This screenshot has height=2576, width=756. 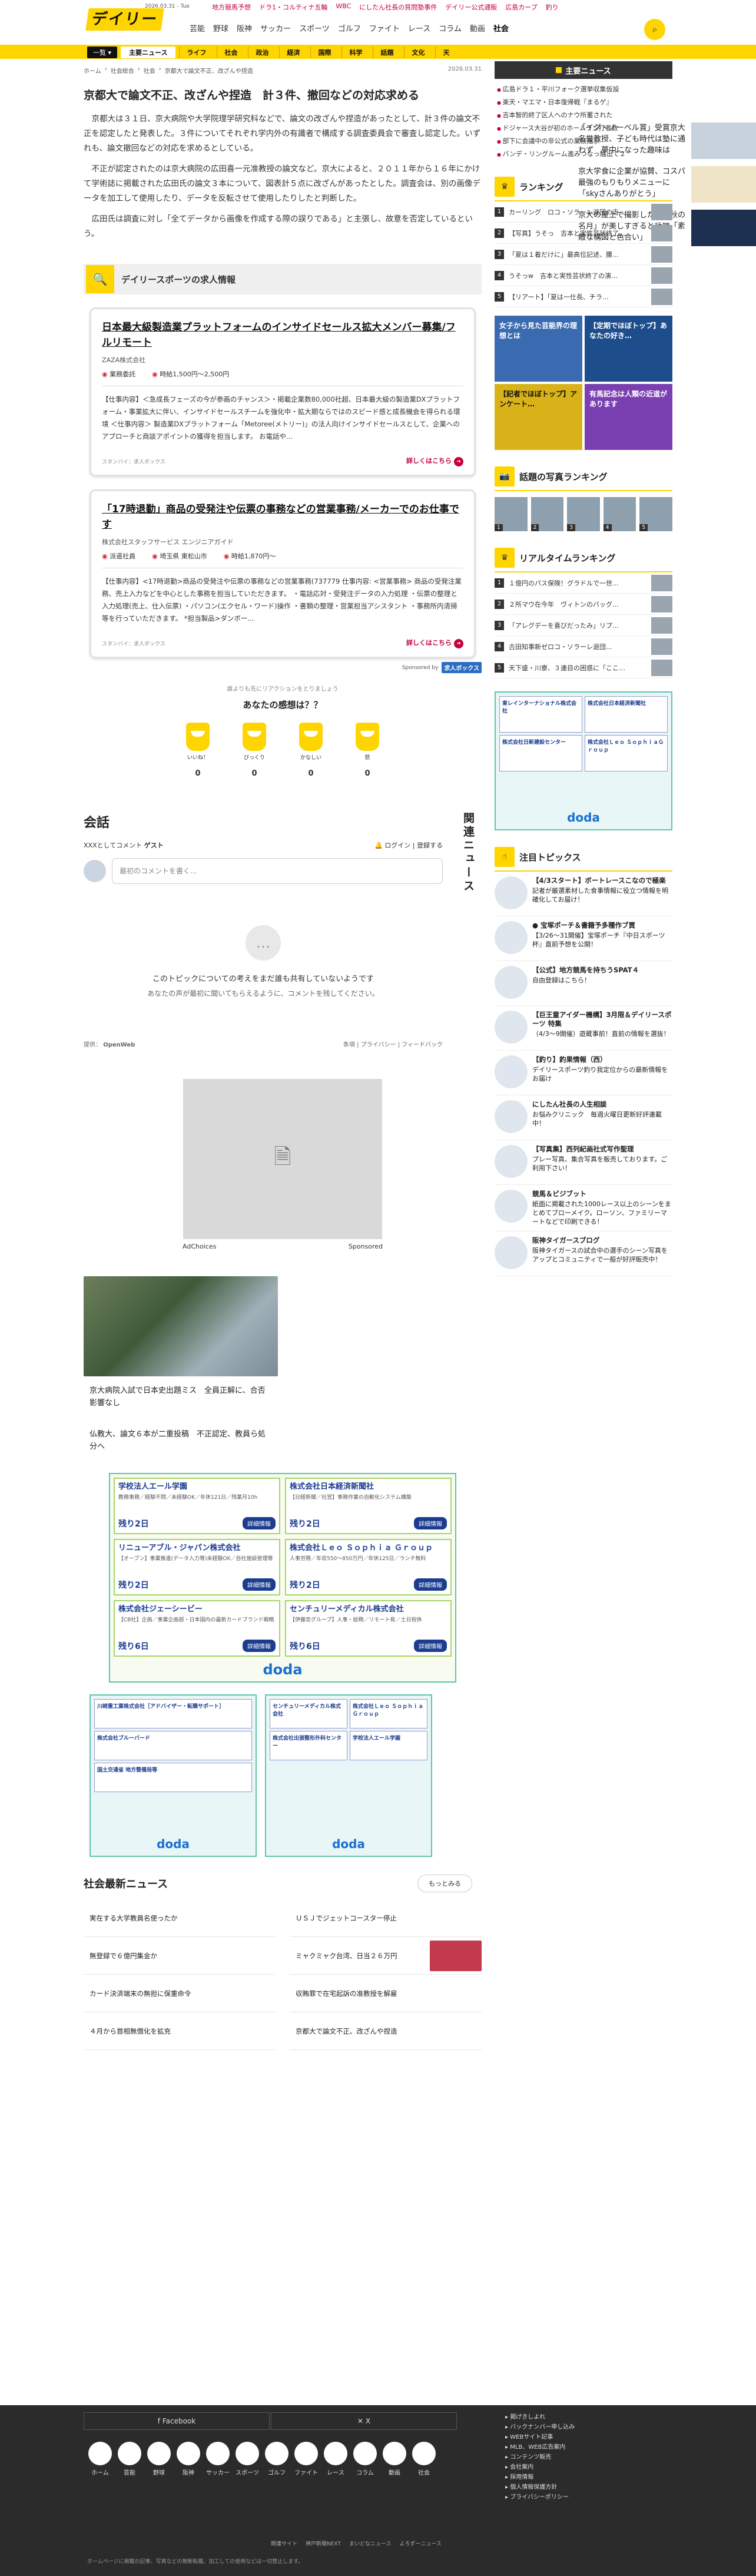 What do you see at coordinates (100, 2459) in the screenshot?
I see `footer-cat: ホーム` at bounding box center [100, 2459].